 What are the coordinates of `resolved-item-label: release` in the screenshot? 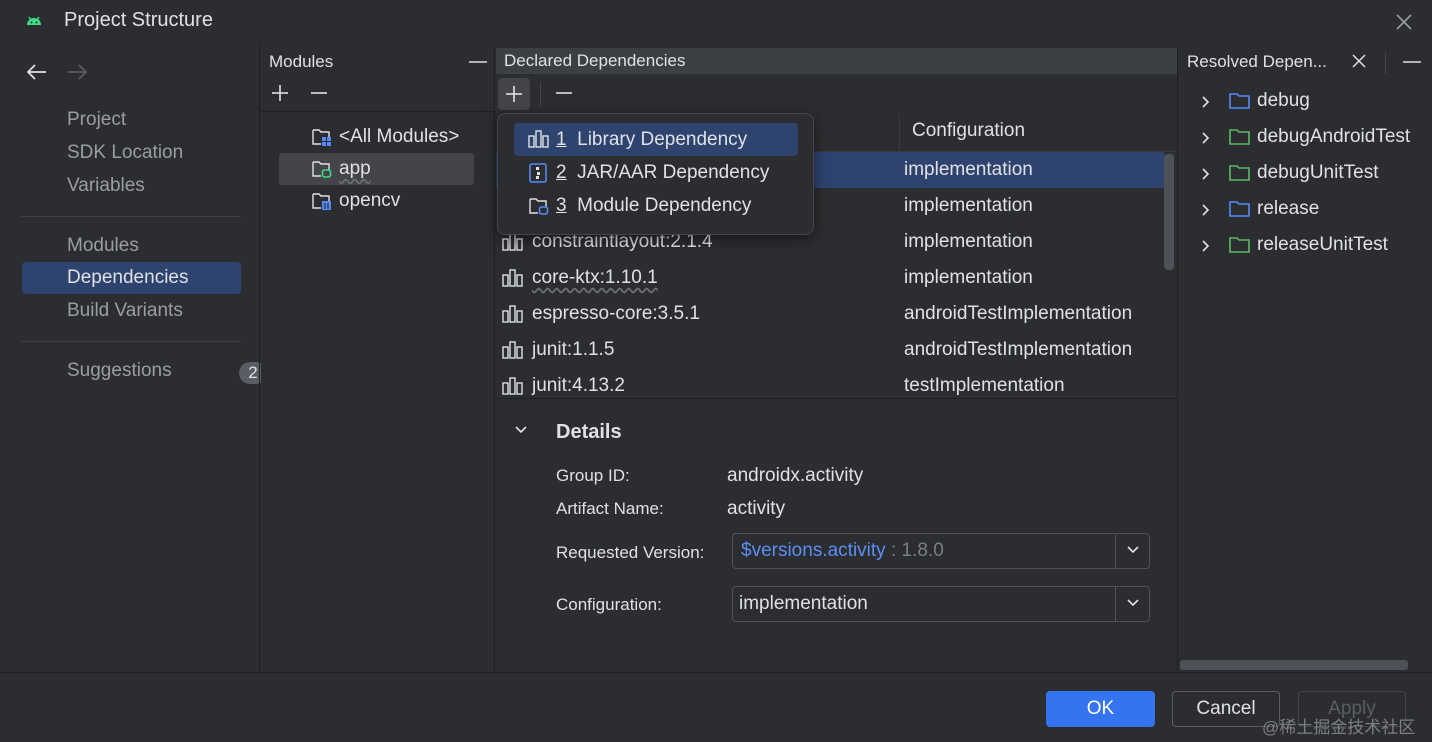 It's located at (1288, 208).